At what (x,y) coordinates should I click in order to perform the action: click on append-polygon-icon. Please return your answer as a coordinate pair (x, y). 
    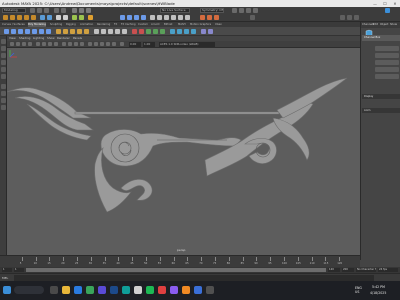
    Looking at the image, I should click on (110, 31).